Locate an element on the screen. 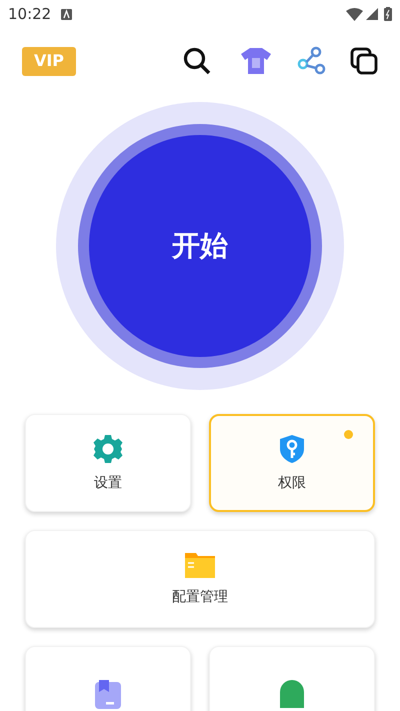  wifi-icon is located at coordinates (354, 14).